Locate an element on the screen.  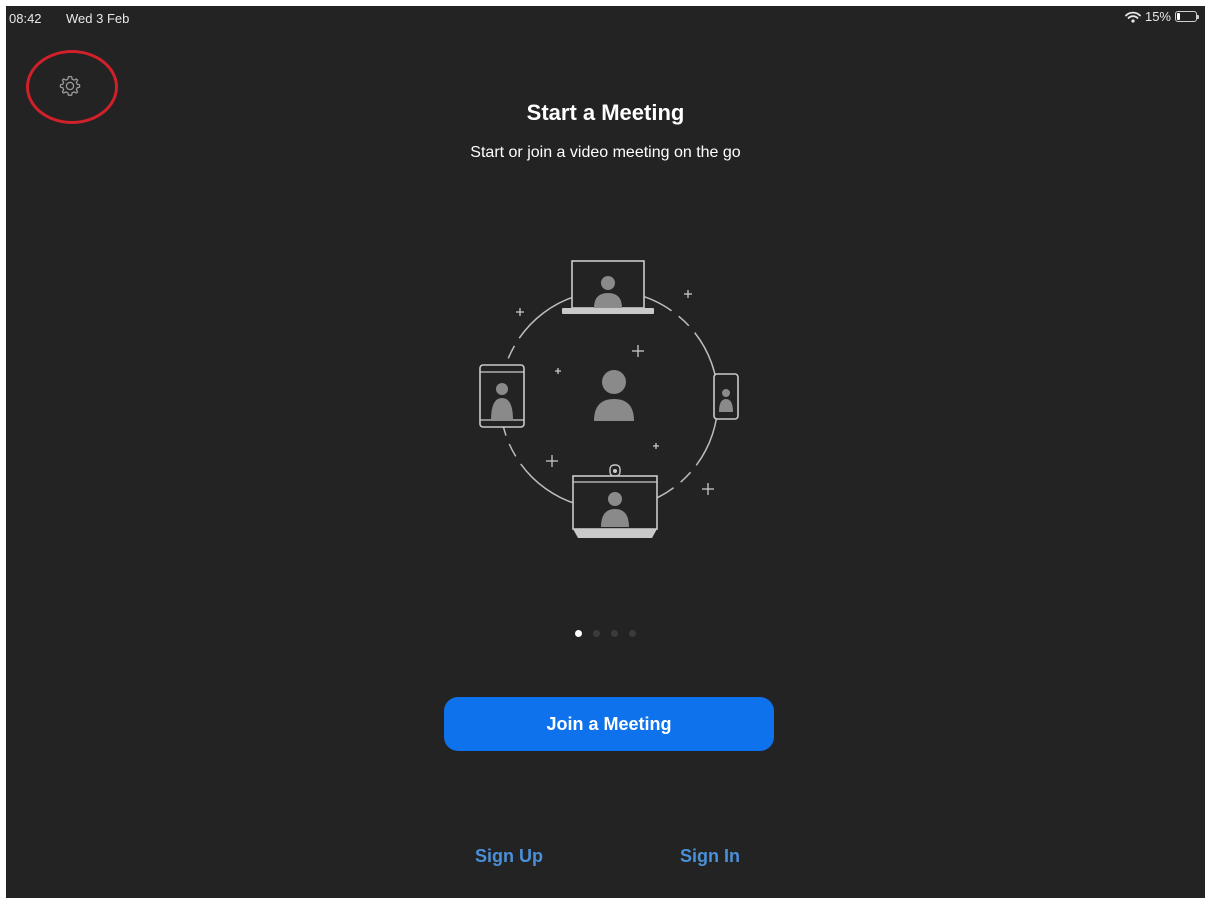
status-indicators: 15% is located at coordinates (1162, 16).